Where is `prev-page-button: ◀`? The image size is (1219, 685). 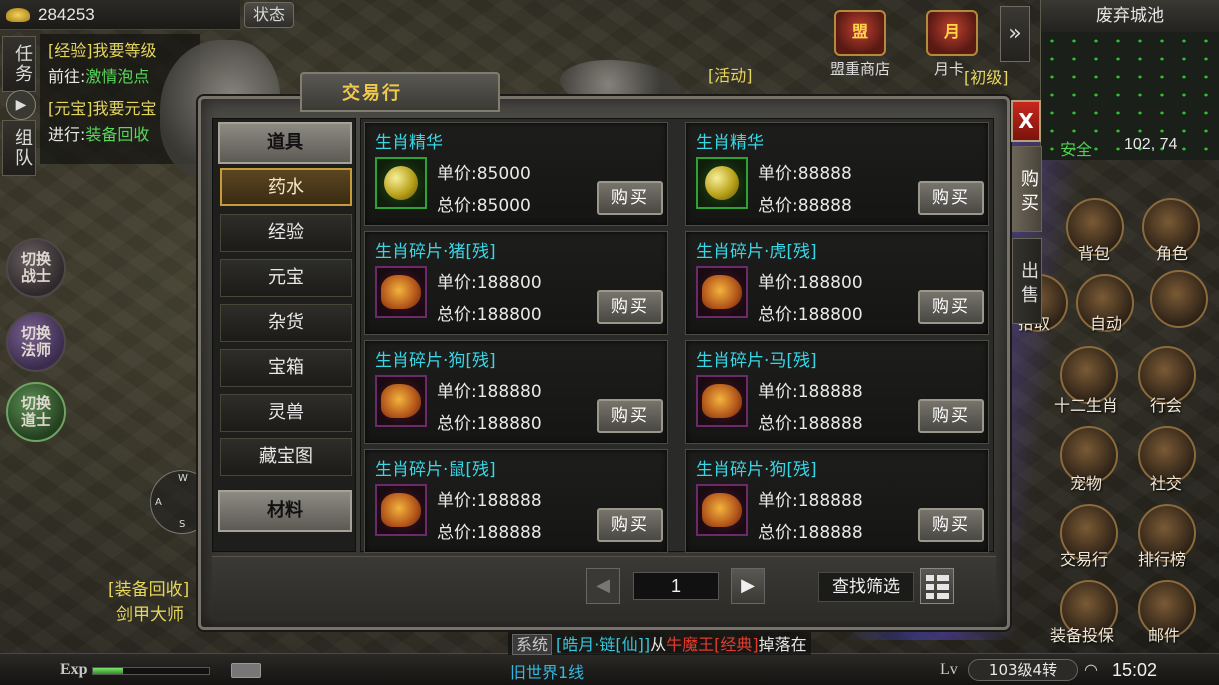 prev-page-button: ◀ is located at coordinates (603, 586).